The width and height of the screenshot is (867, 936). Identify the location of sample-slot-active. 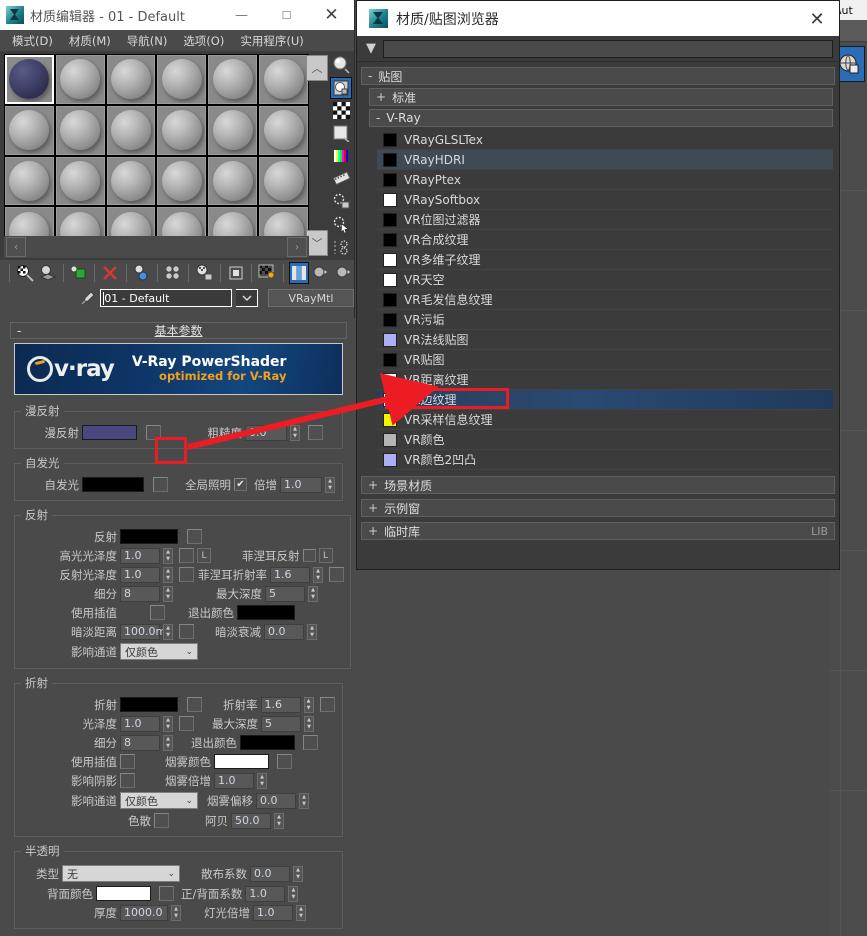
(29, 79).